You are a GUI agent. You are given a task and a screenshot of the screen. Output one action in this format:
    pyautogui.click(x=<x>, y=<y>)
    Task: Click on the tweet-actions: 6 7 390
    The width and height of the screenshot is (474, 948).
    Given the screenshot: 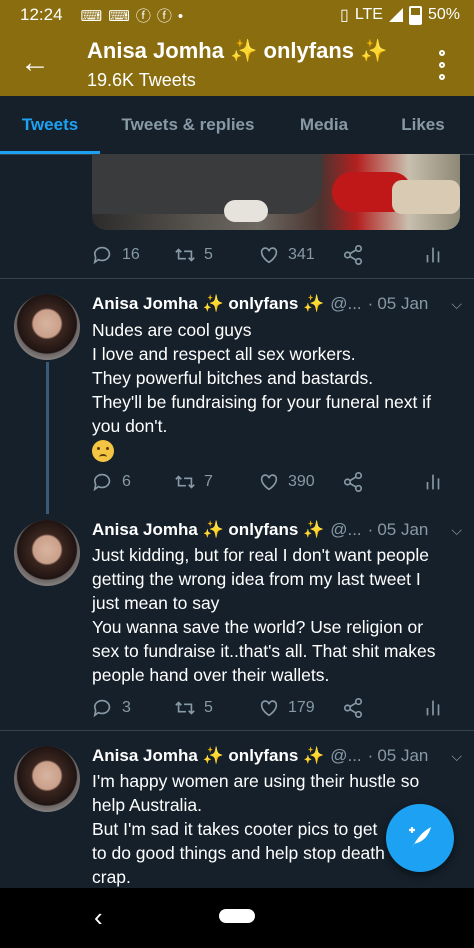 What is the action you would take?
    pyautogui.click(x=272, y=482)
    